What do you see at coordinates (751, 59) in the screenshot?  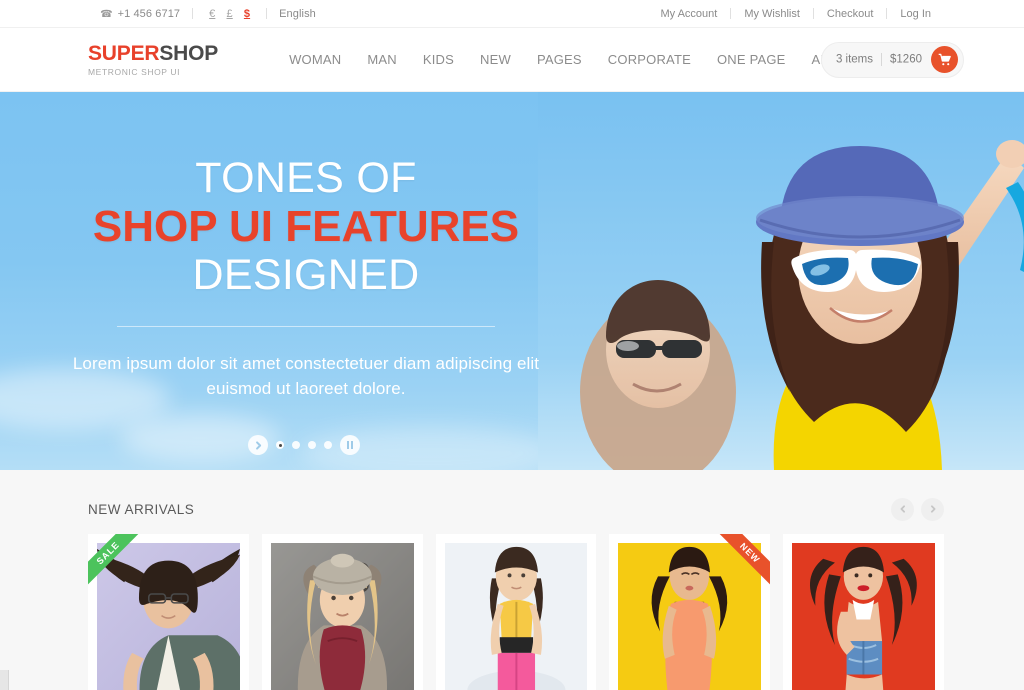 I see `nav-item-one-page: ONE PAGE` at bounding box center [751, 59].